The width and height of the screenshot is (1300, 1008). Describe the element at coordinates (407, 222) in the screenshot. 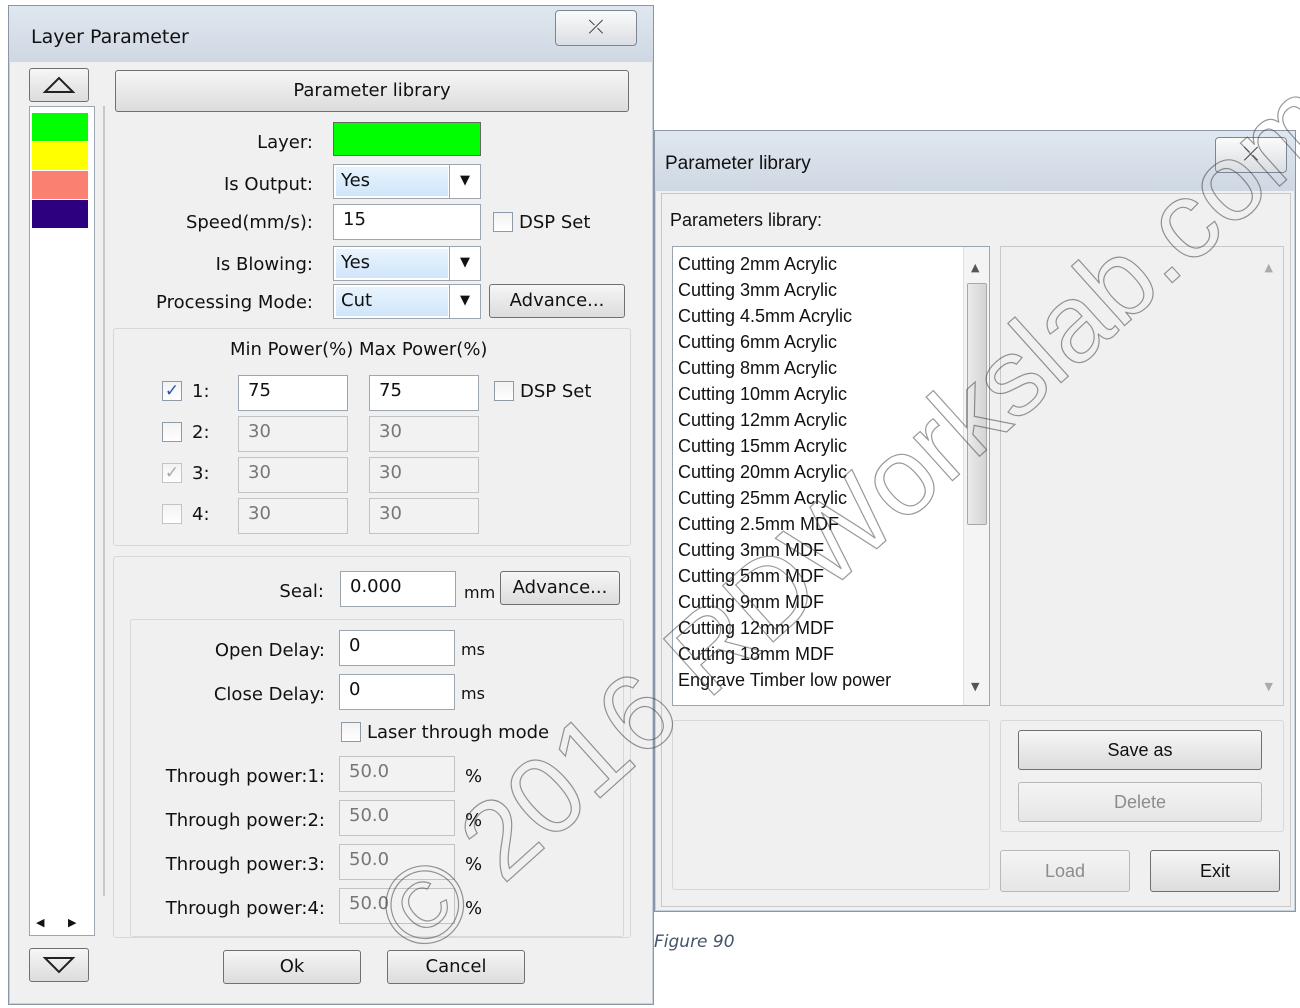

I see `speed-input: 15` at that location.